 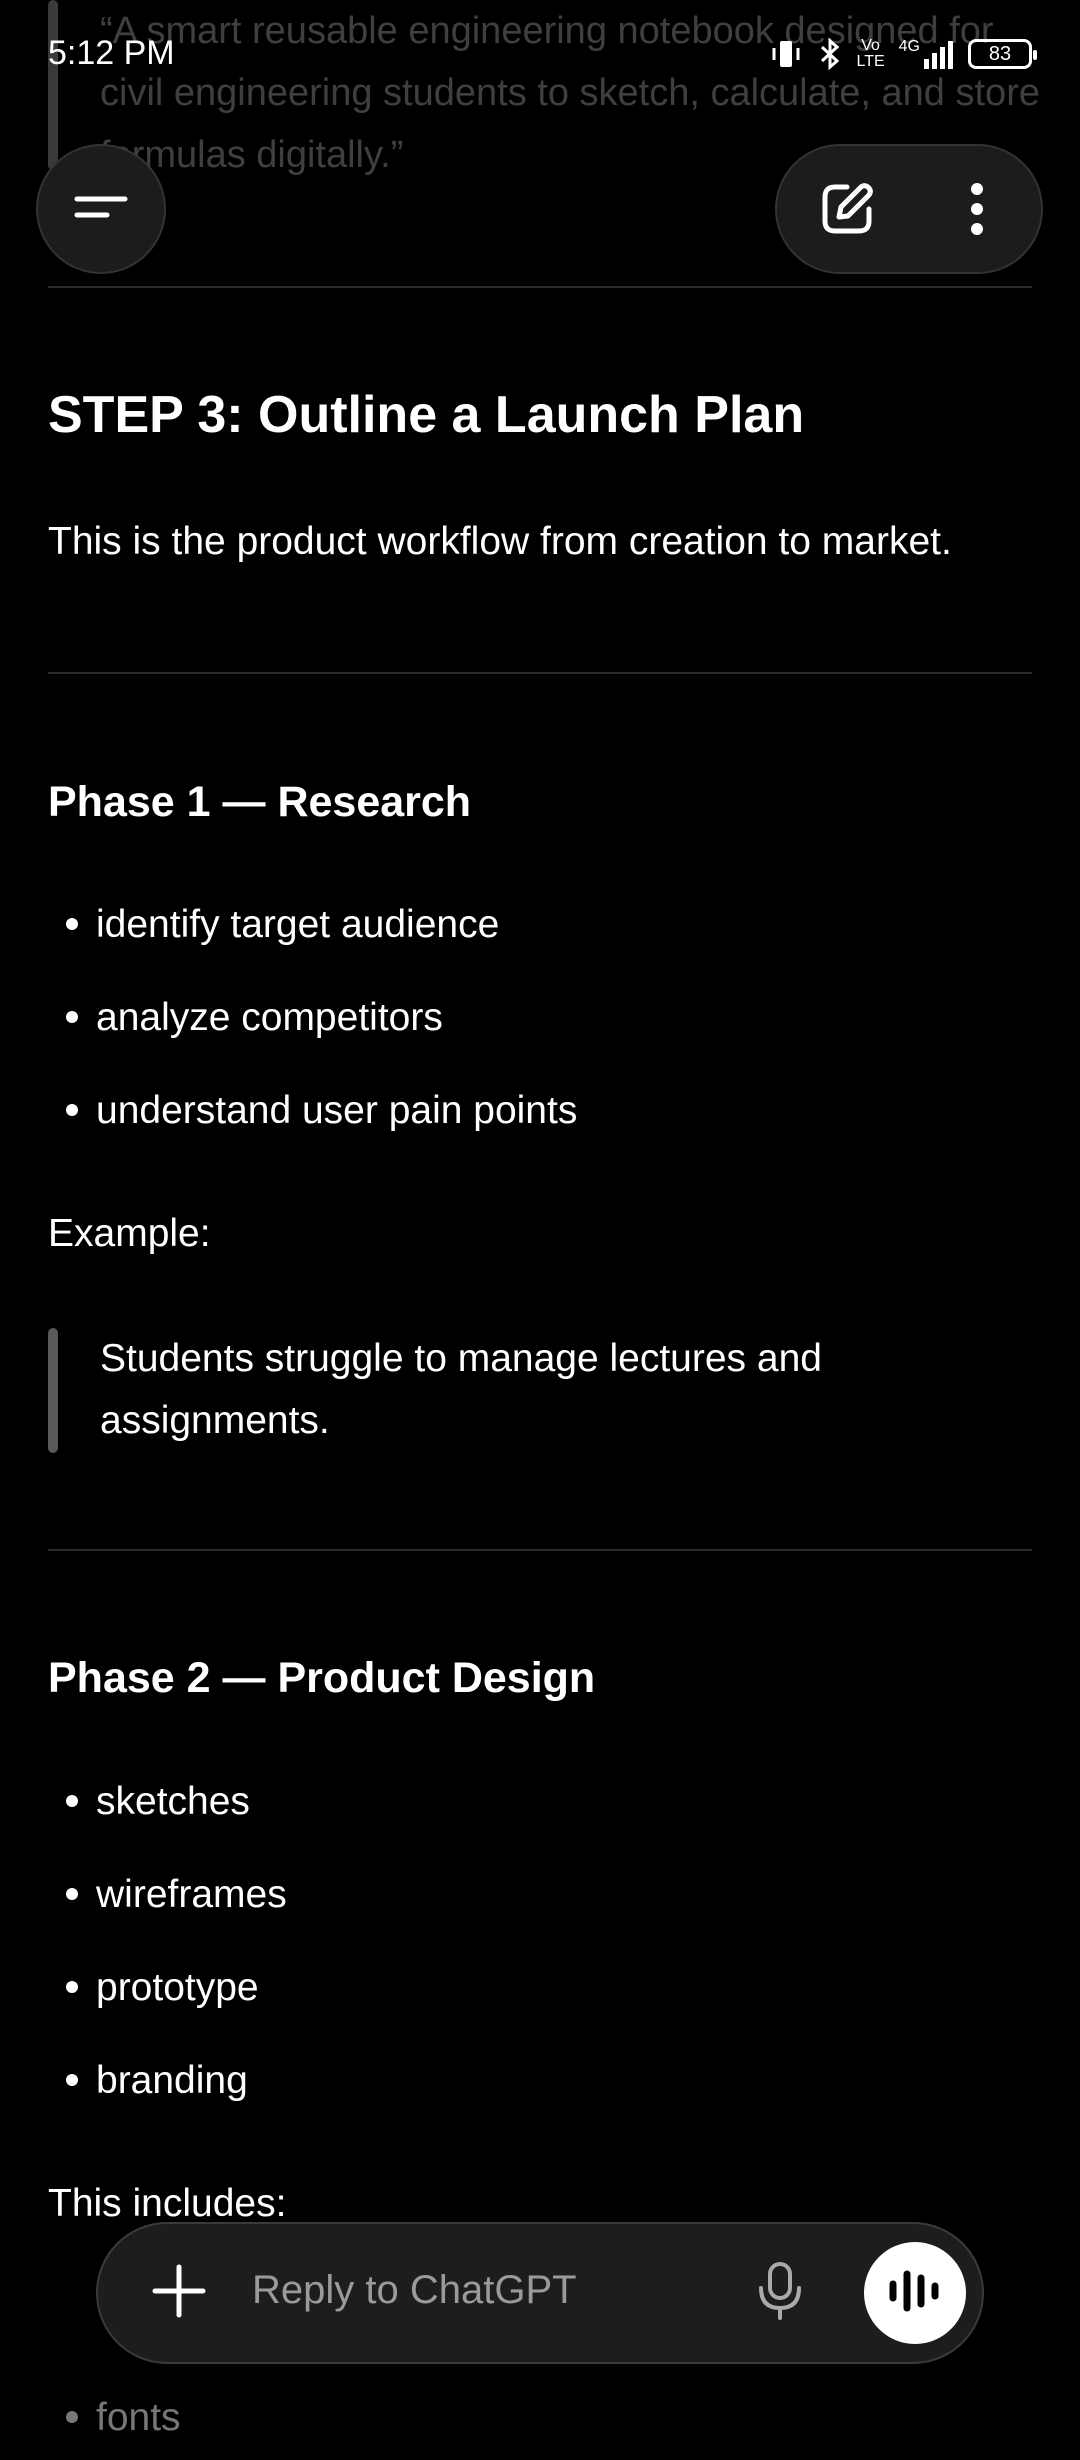 What do you see at coordinates (1002, 54) in the screenshot?
I see `battery-icon: 83` at bounding box center [1002, 54].